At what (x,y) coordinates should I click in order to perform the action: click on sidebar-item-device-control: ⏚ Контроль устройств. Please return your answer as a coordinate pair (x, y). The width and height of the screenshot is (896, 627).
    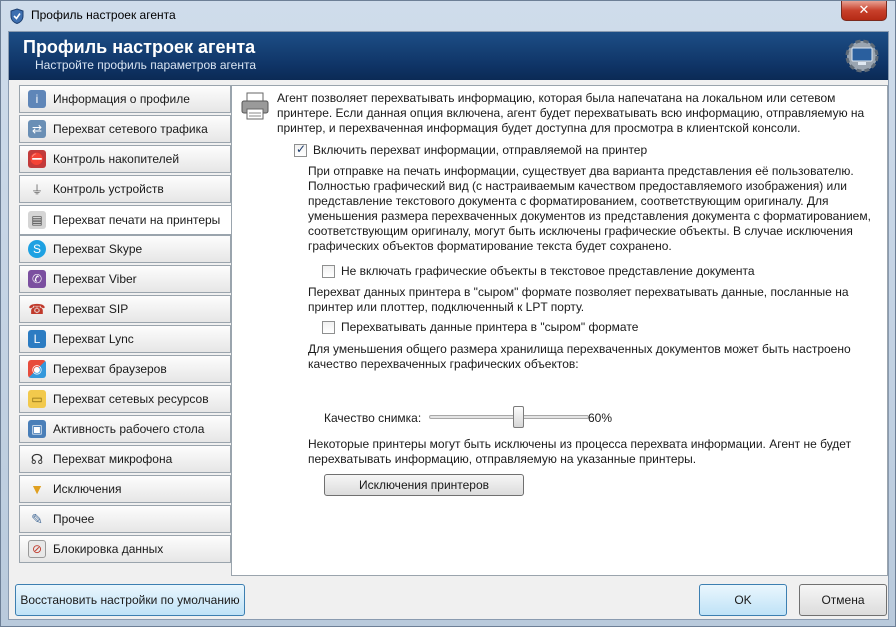
    Looking at the image, I should click on (125, 189).